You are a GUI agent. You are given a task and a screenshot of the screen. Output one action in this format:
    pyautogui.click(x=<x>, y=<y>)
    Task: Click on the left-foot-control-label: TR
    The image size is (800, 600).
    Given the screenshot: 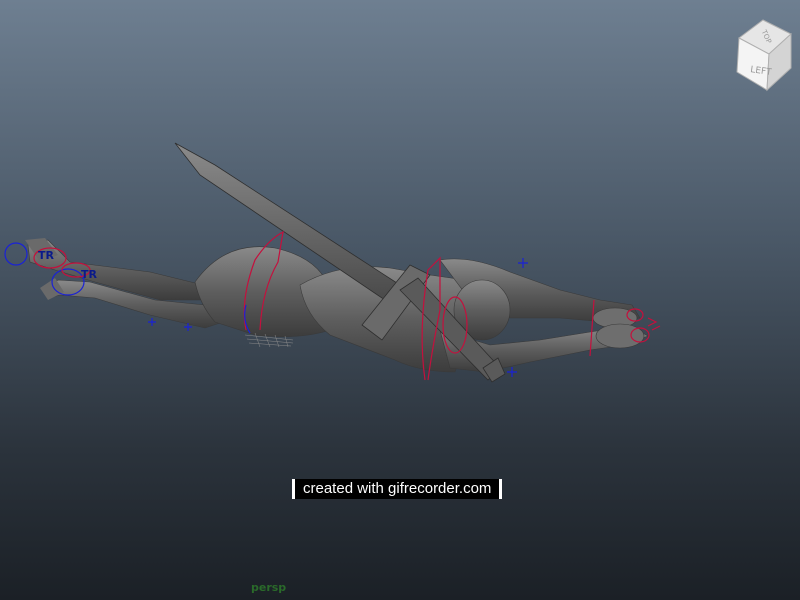 What is the action you would take?
    pyautogui.click(x=46, y=255)
    